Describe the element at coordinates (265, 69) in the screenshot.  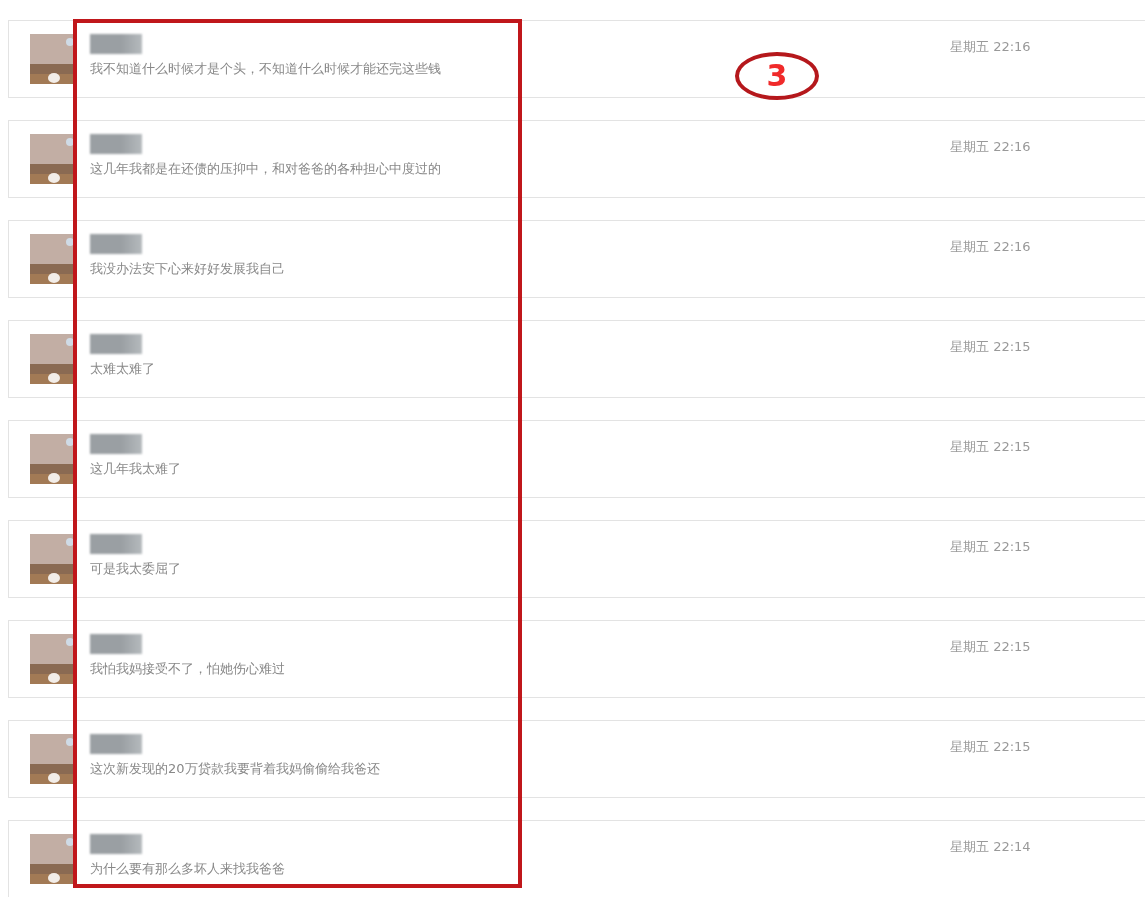
I see `message-text: 我不知道什么时候才是个头，不知道什么时候才能还完这些钱` at that location.